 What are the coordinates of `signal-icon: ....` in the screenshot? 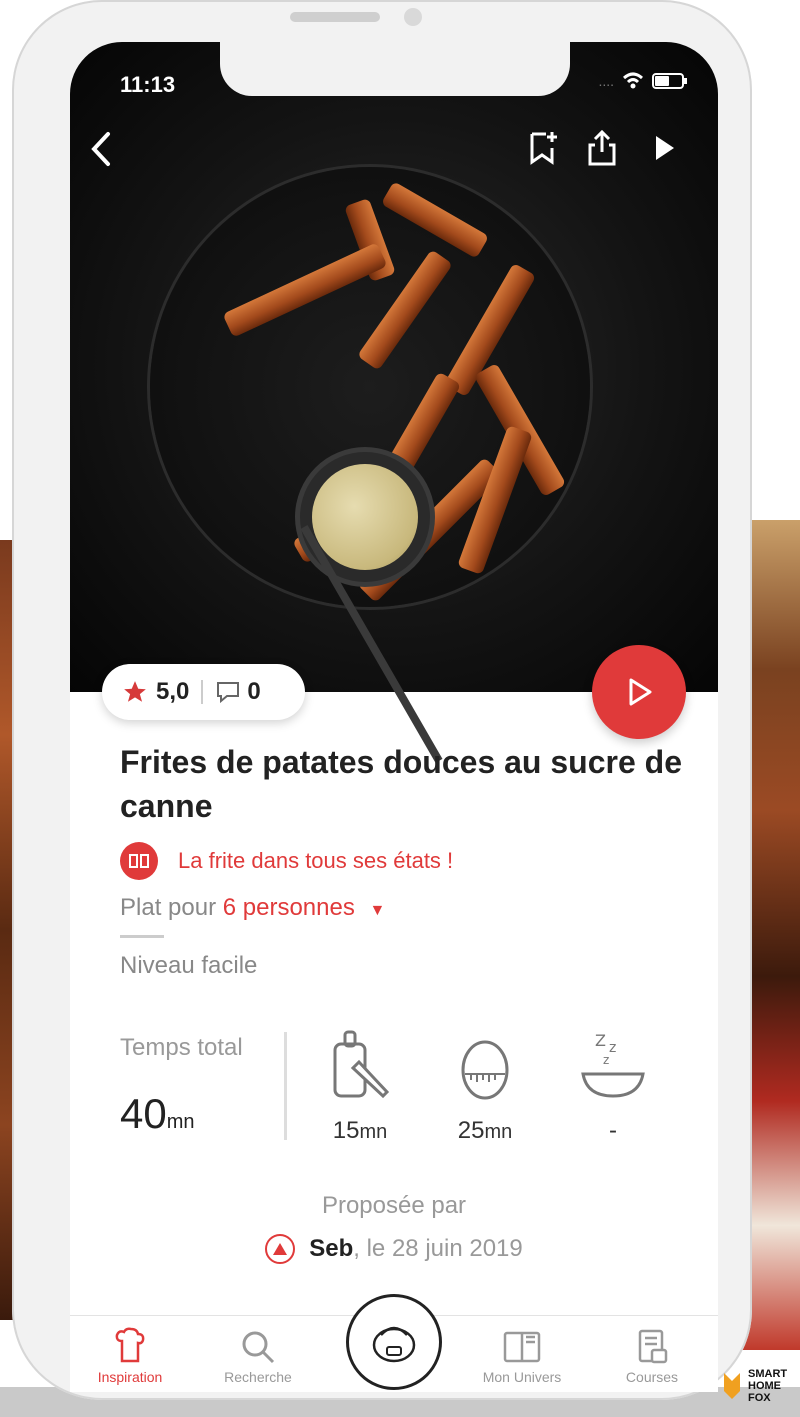 It's located at (606, 81).